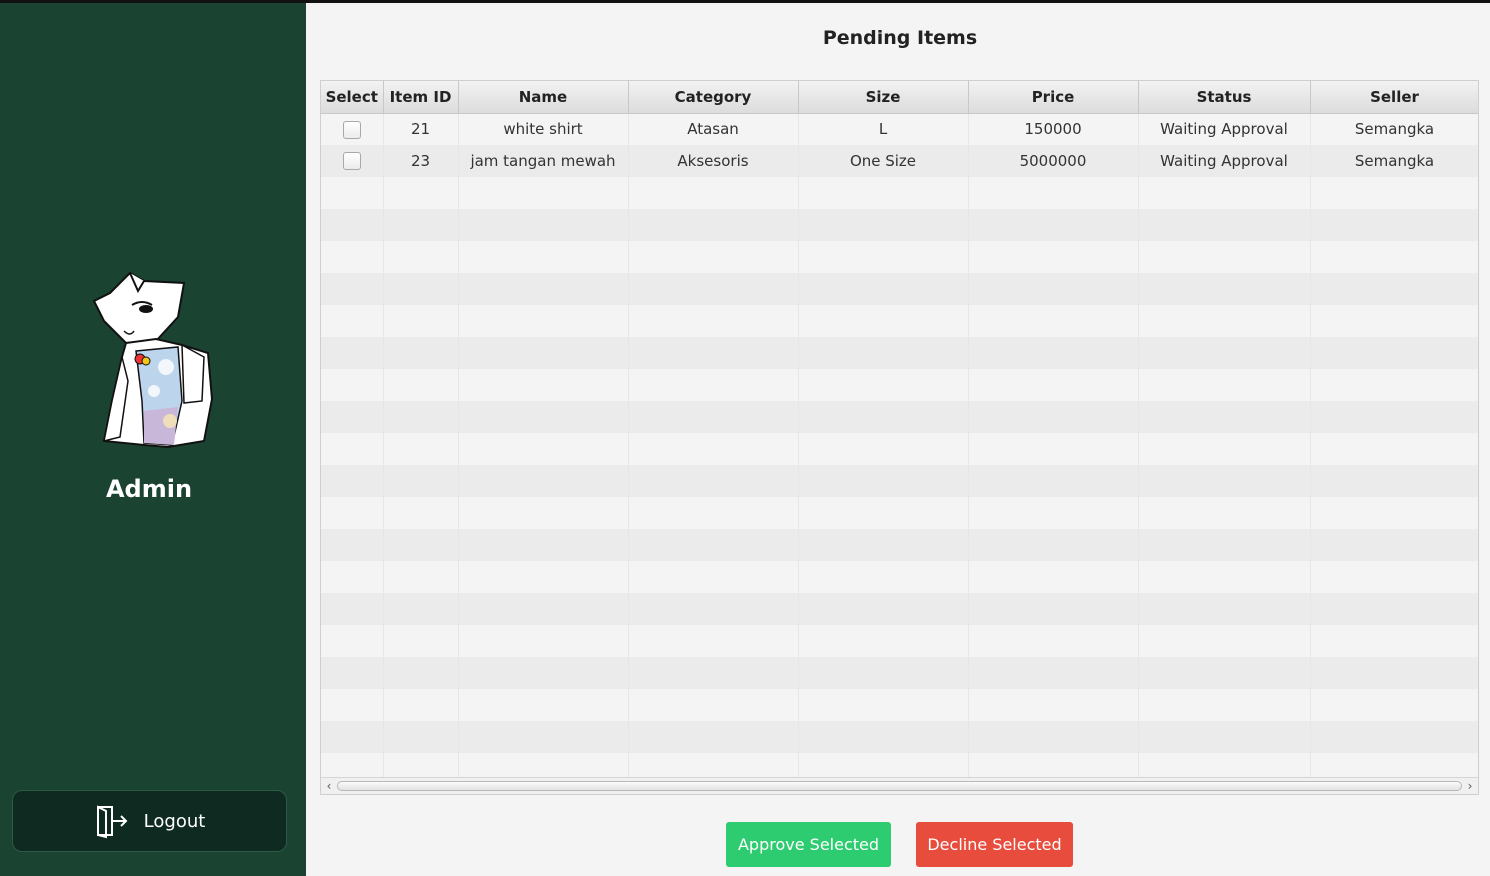 The image size is (1490, 876). Describe the element at coordinates (174, 821) in the screenshot. I see `logout-label: Logout` at that location.